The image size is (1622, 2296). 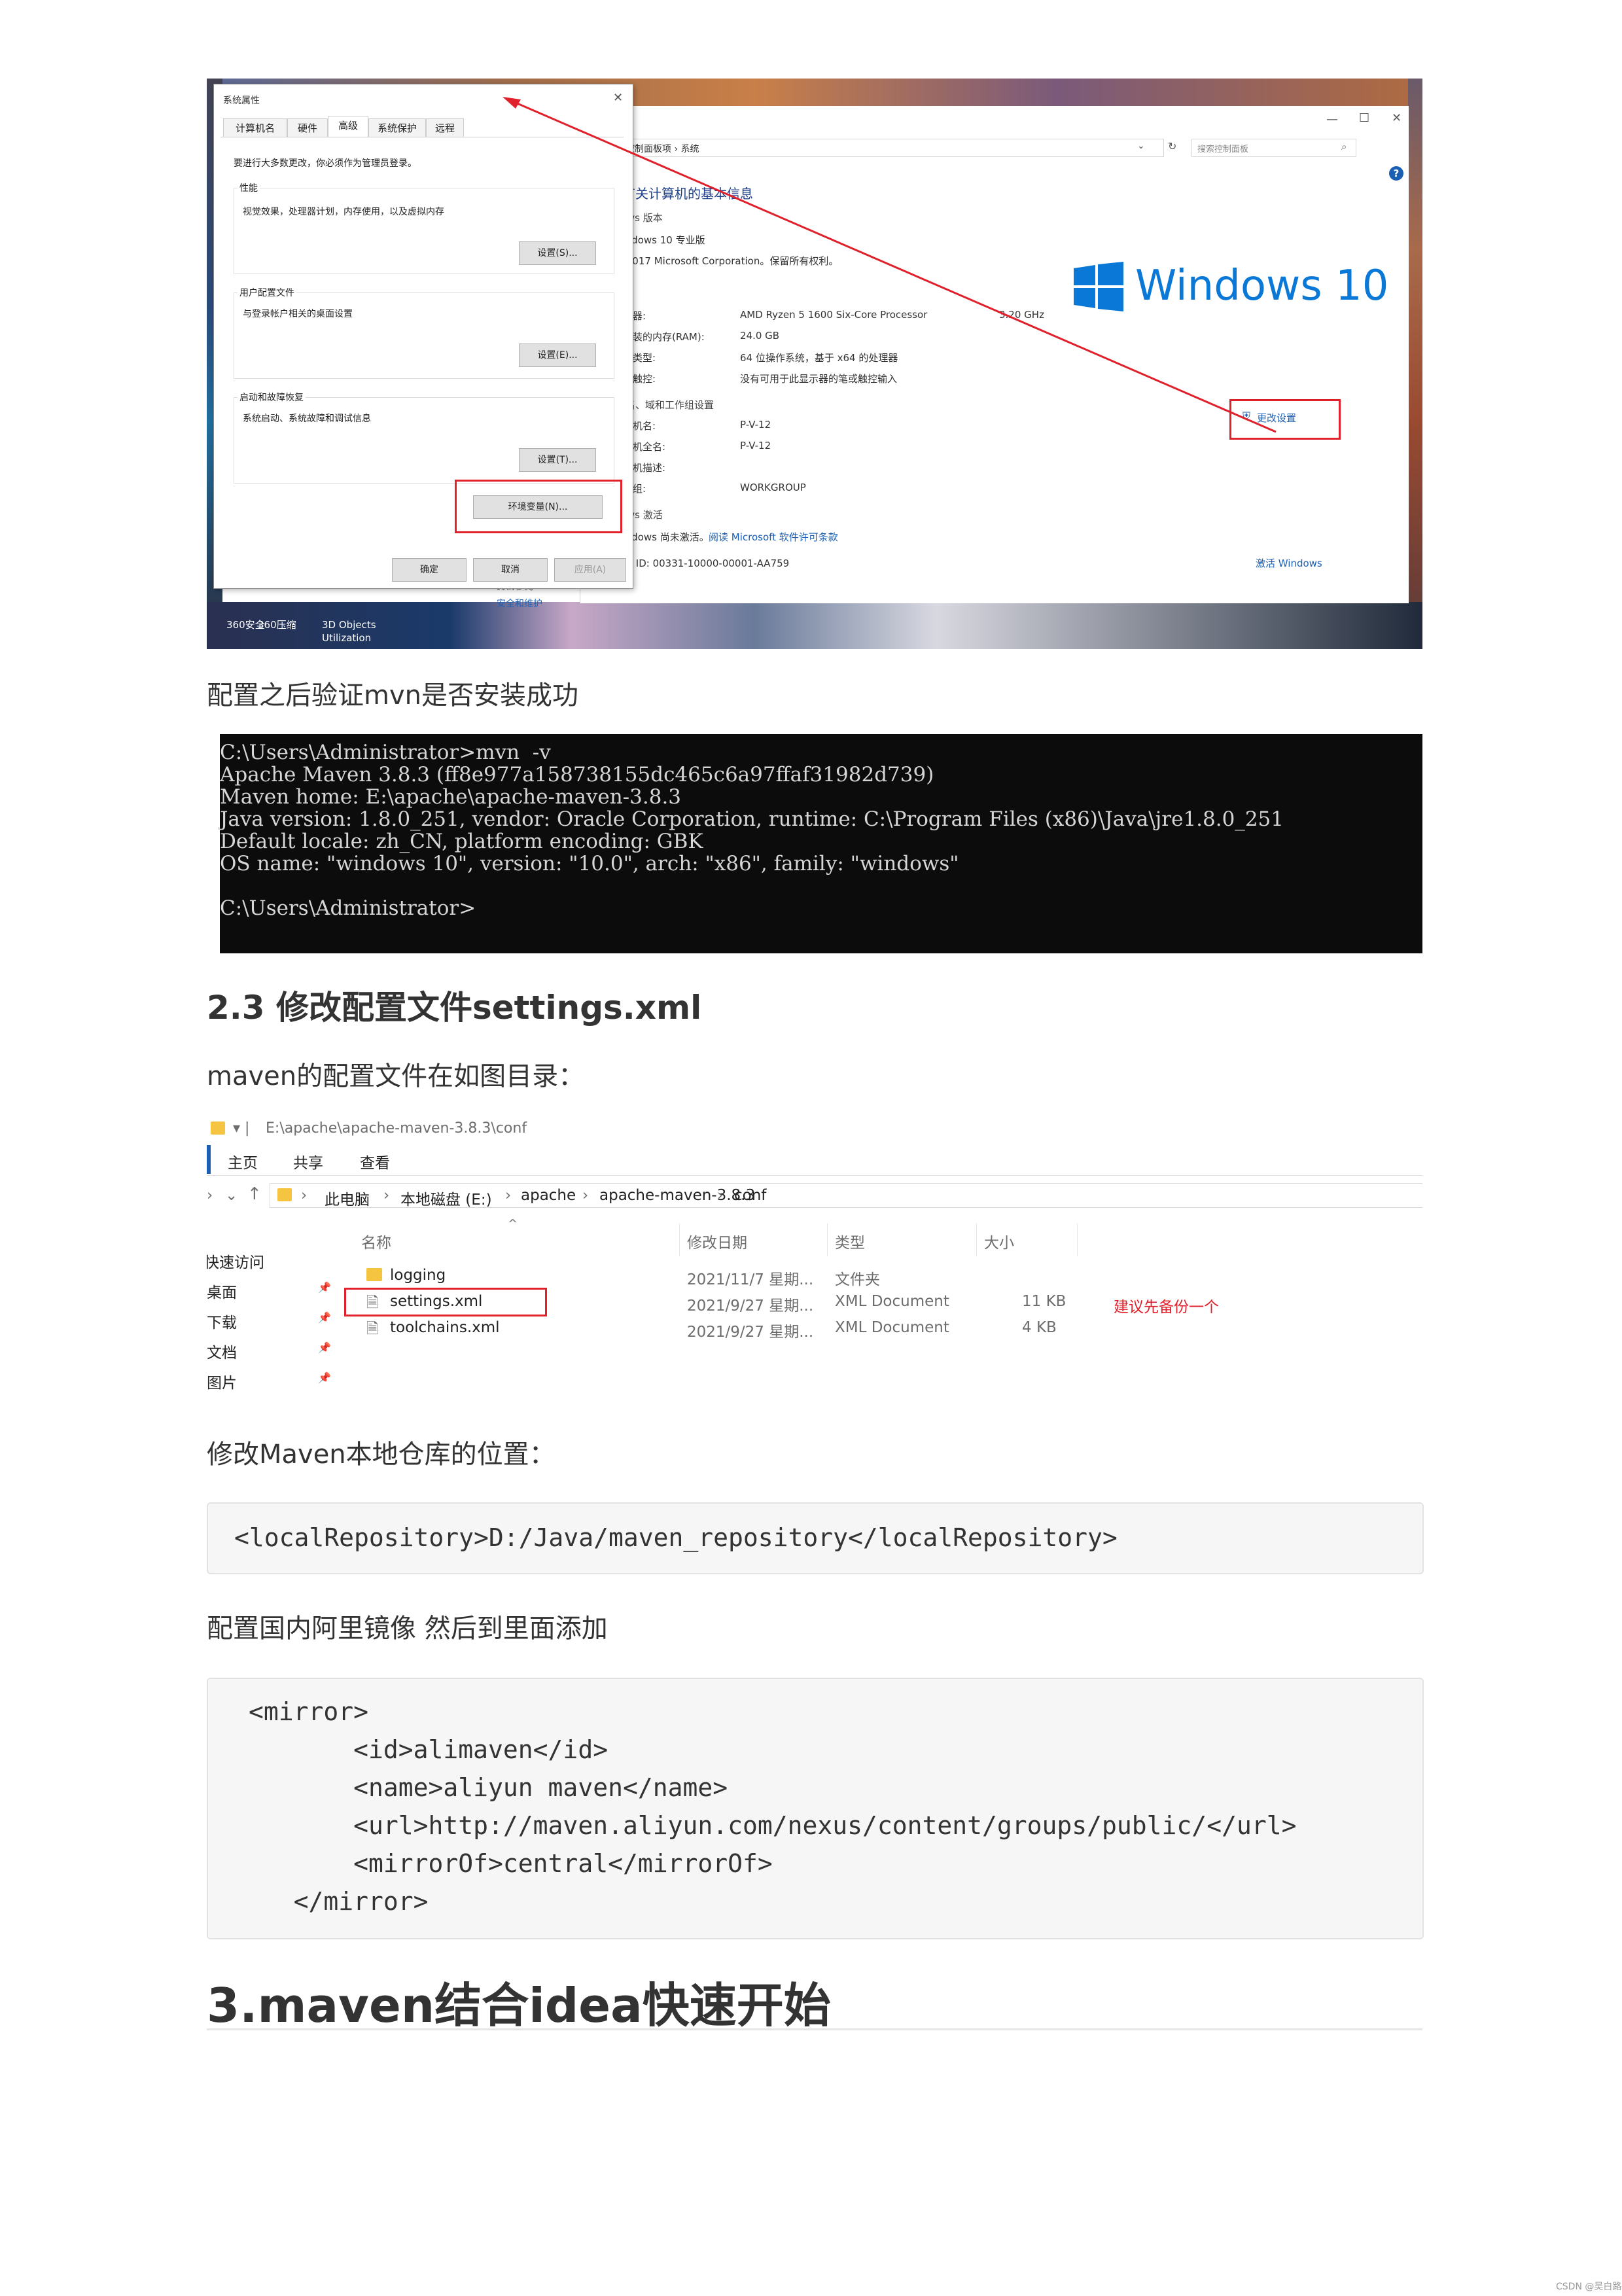 I want to click on ribbon-divider, so click(x=814, y=1175).